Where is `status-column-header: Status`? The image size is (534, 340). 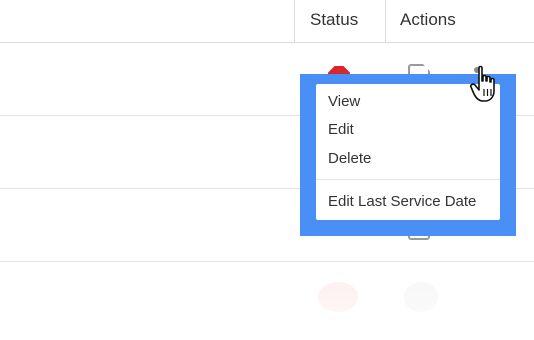
status-column-header: Status is located at coordinates (334, 20).